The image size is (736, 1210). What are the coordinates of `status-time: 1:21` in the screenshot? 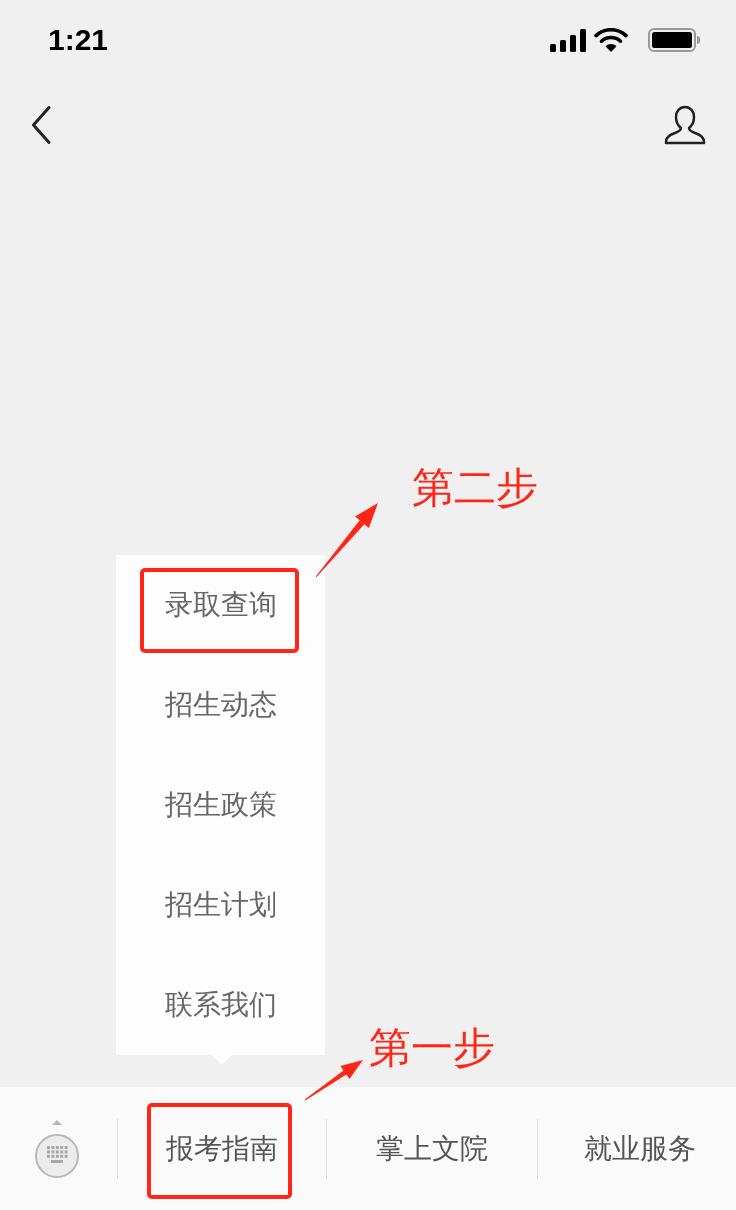 It's located at (78, 40).